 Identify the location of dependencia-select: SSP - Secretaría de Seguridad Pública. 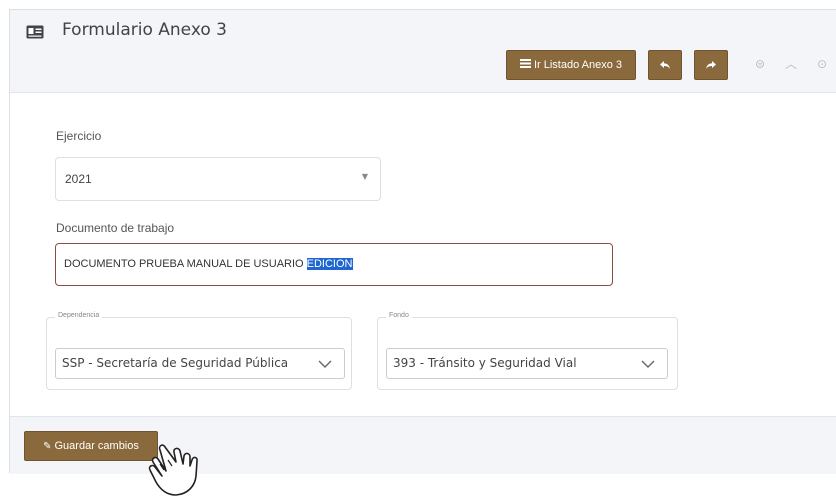
(200, 363).